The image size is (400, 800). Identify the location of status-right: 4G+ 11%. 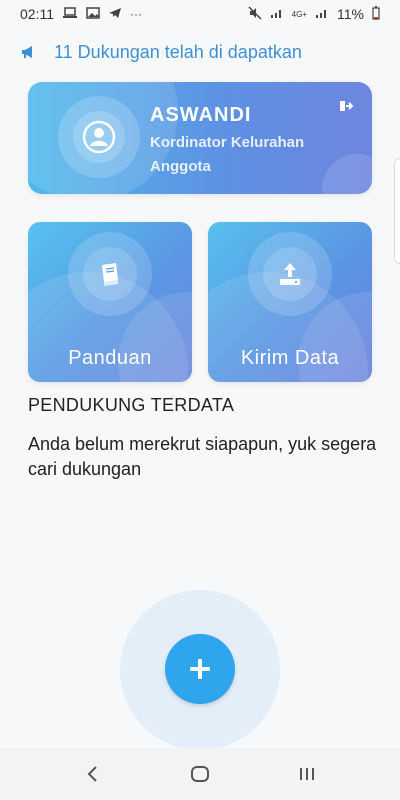
(314, 14).